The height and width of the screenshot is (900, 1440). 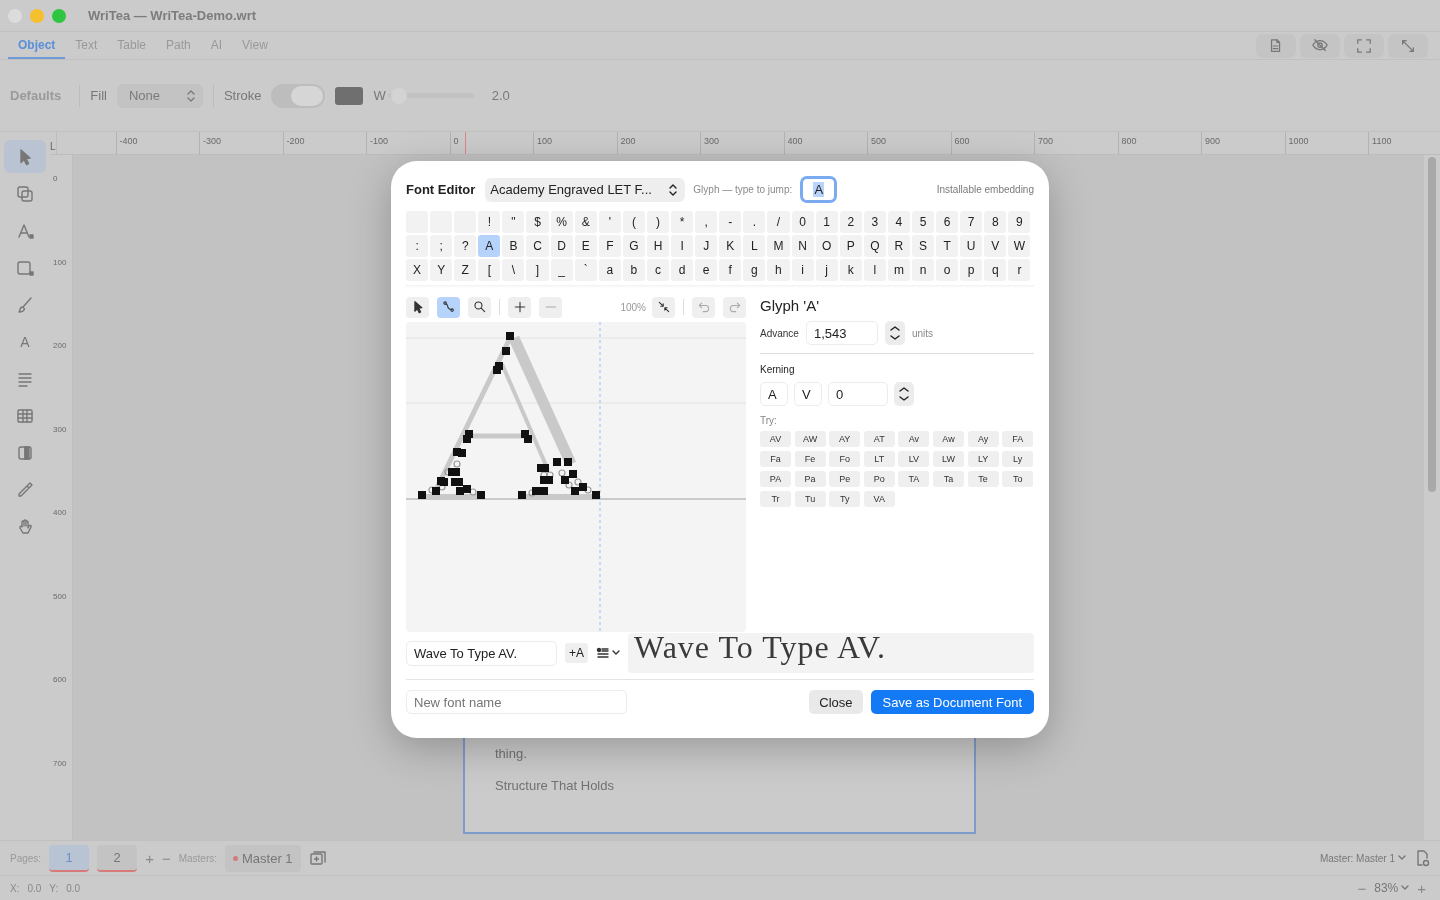 What do you see at coordinates (810, 479) in the screenshot?
I see `kerning-pair-button: Pa` at bounding box center [810, 479].